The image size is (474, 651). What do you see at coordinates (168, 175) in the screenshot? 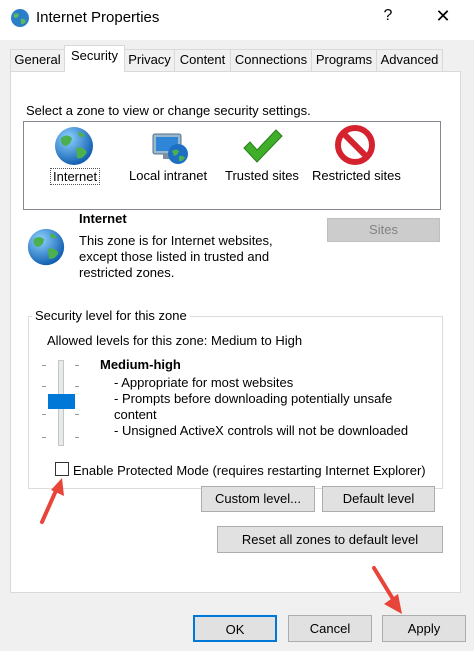
I see `zone-local-intranet: Local intranet` at bounding box center [168, 175].